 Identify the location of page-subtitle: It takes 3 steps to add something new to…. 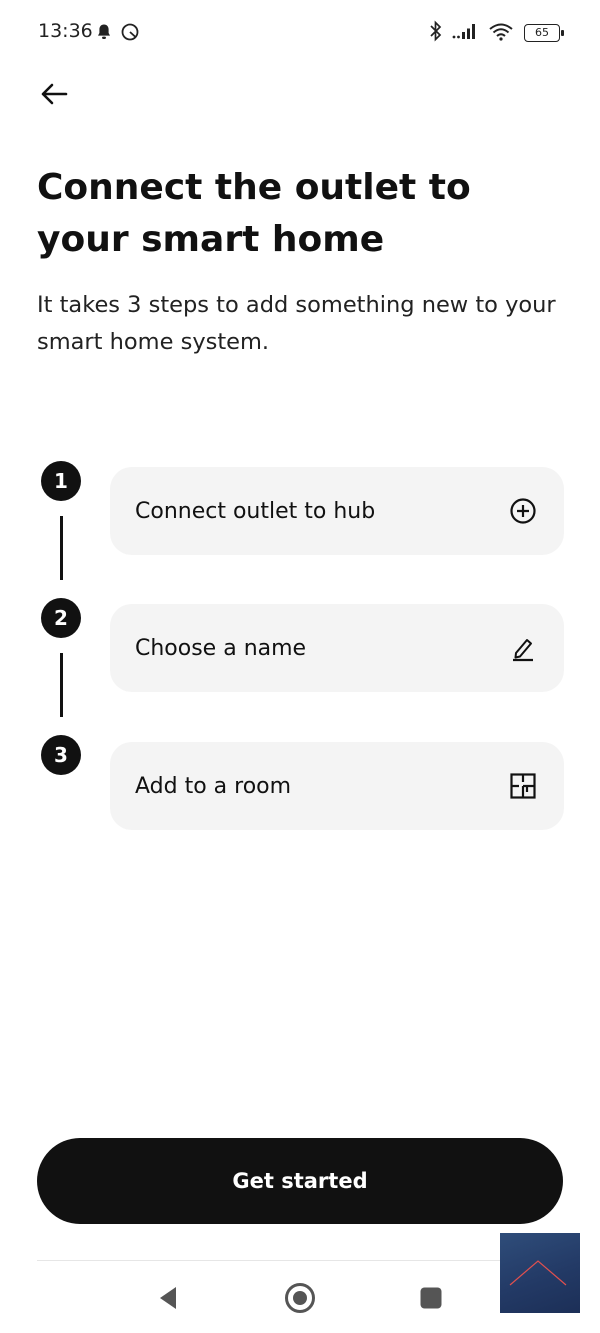
(296, 323).